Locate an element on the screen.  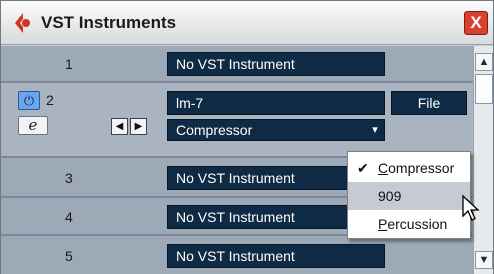
file-button: File is located at coordinates (429, 103).